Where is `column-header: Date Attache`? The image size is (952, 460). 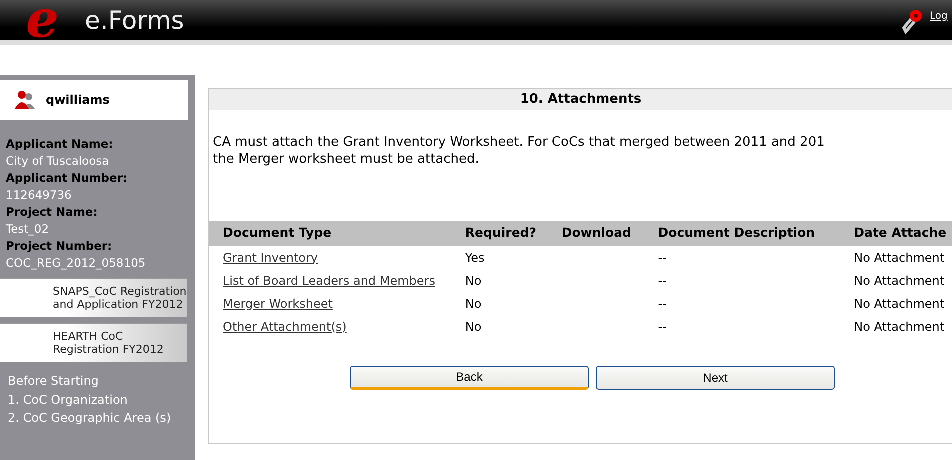 column-header: Date Attache is located at coordinates (903, 233).